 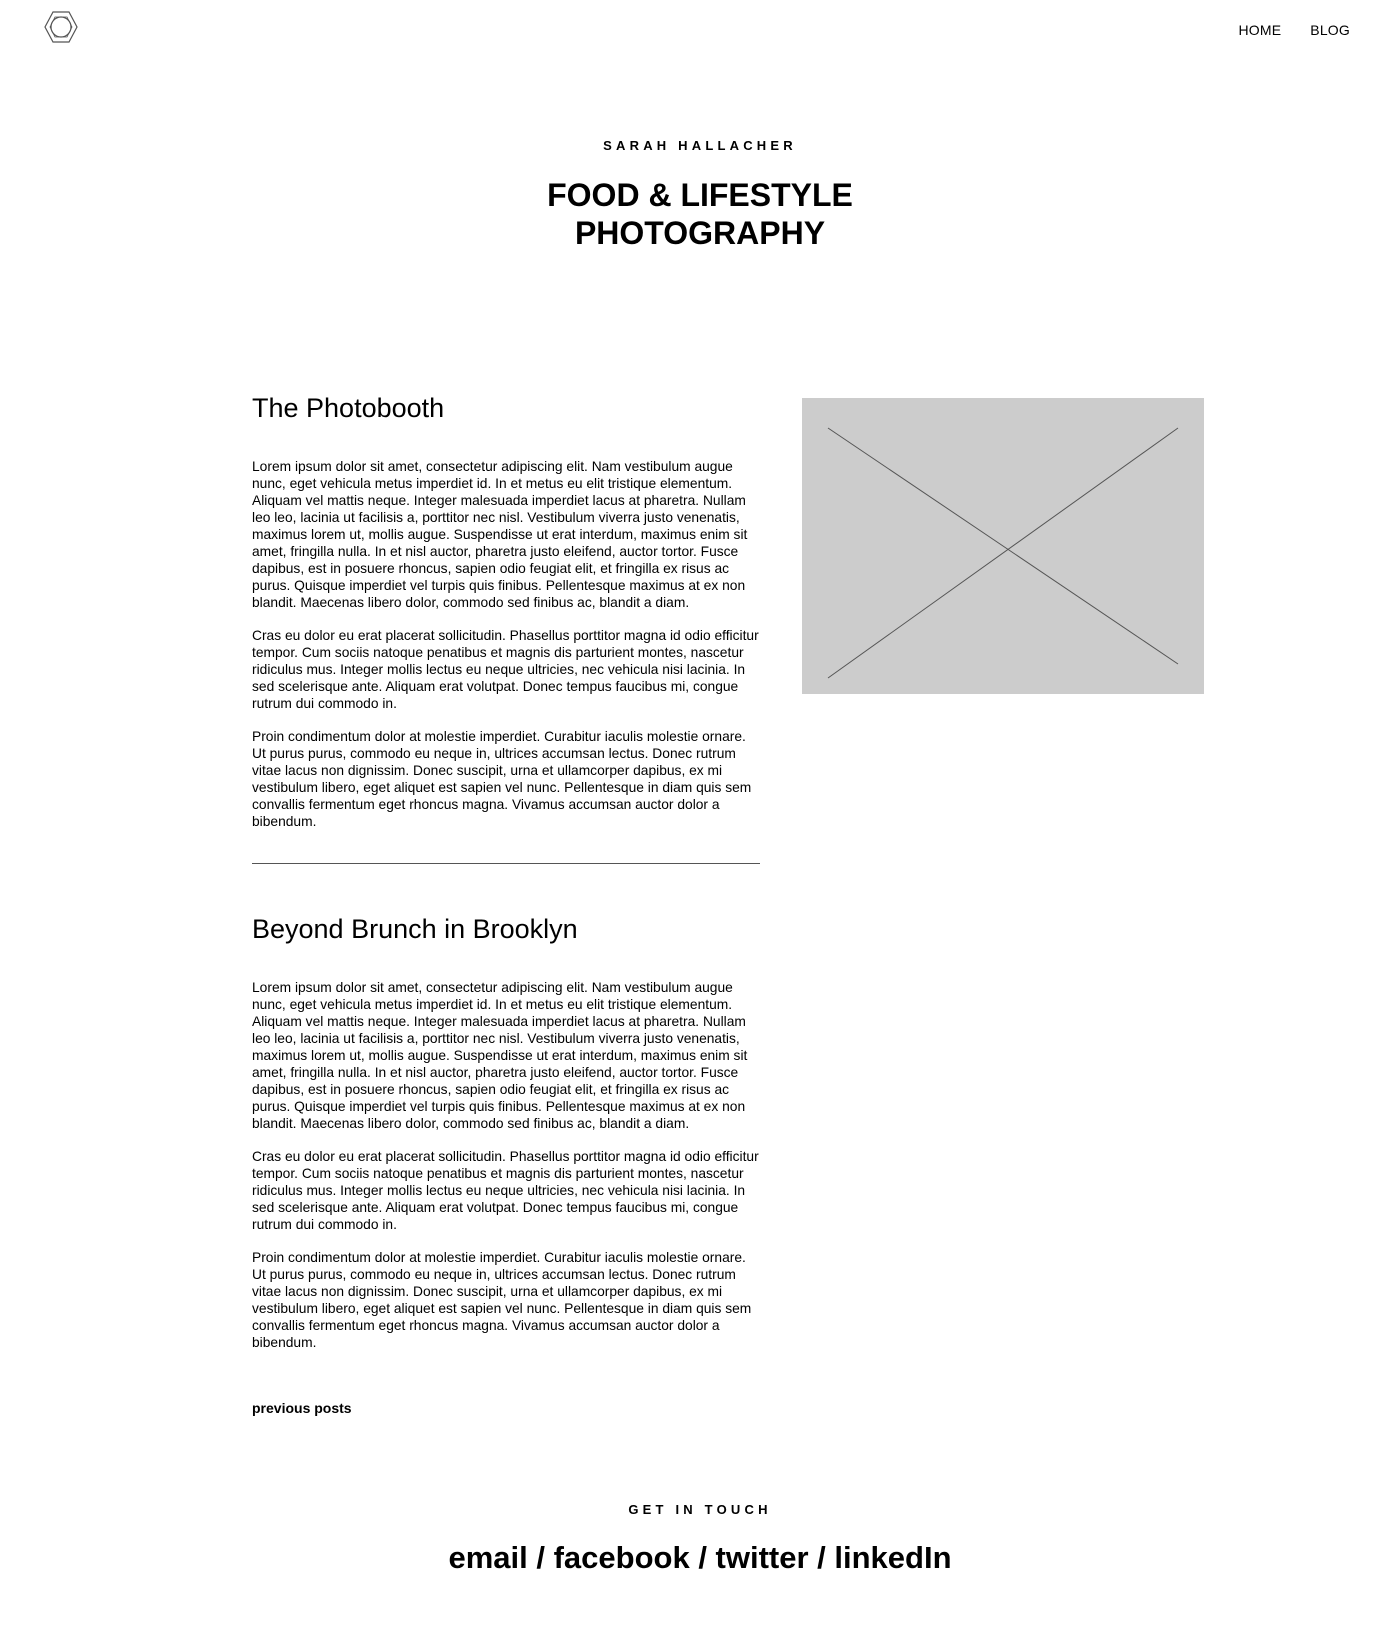 I want to click on page-title: FOOD & LIFESTYLE PHOTOGRAPHY, so click(x=700, y=214).